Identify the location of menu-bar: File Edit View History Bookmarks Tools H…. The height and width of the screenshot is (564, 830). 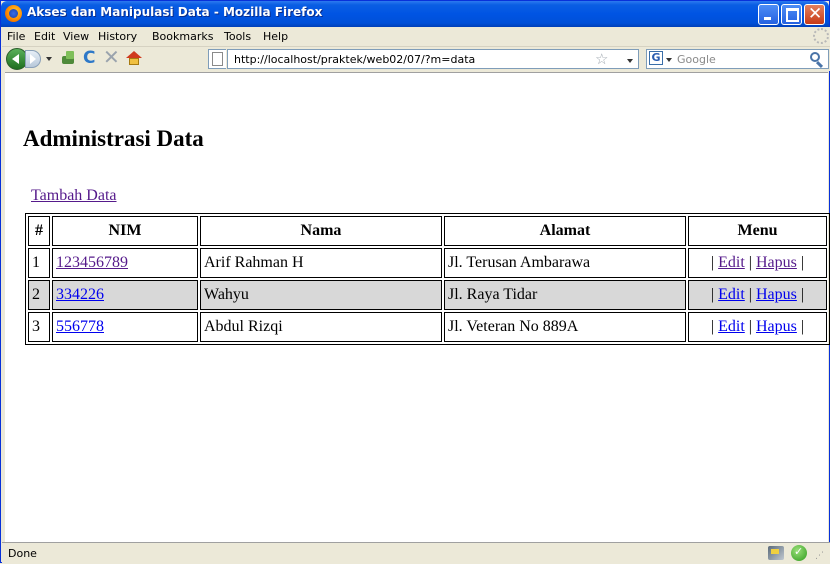
(416, 37).